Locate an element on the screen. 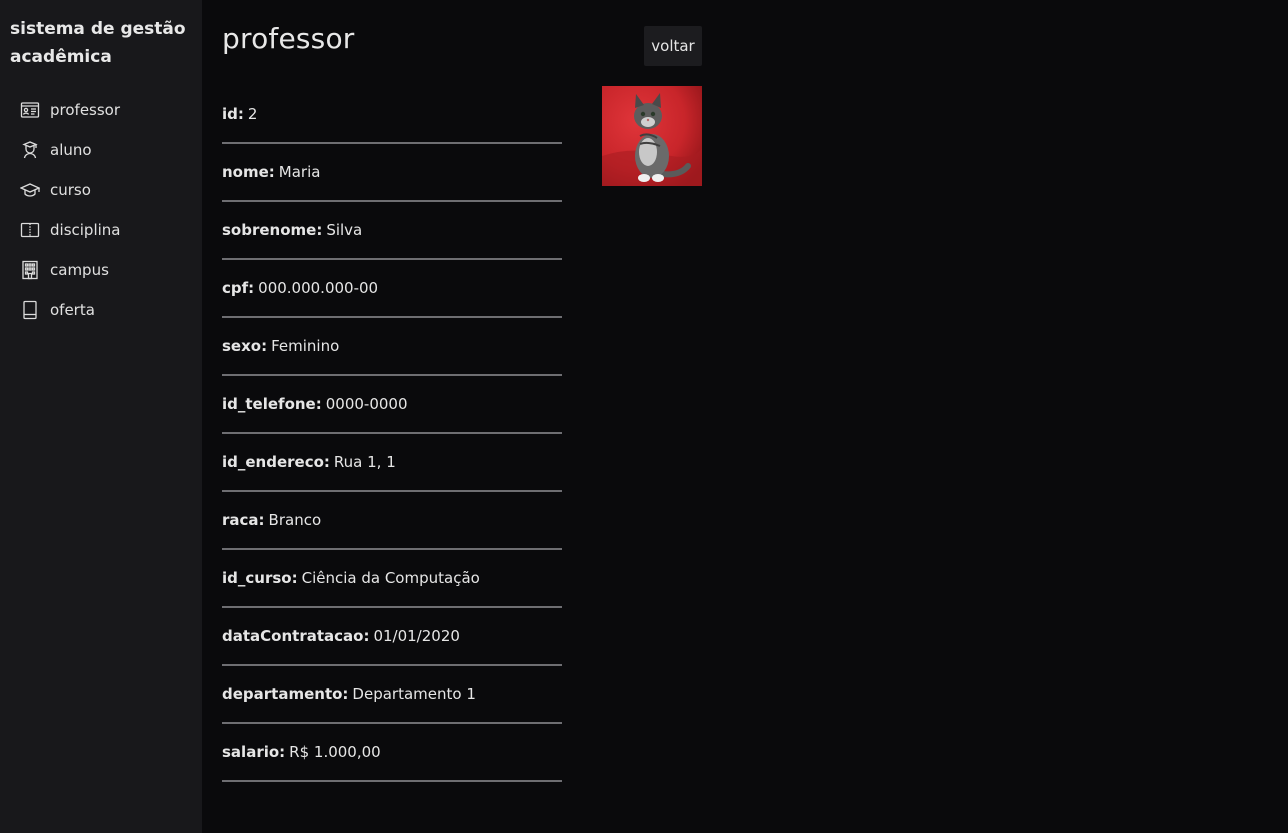 Image resolution: width=1288 pixels, height=833 pixels. field-label: raca: is located at coordinates (243, 520).